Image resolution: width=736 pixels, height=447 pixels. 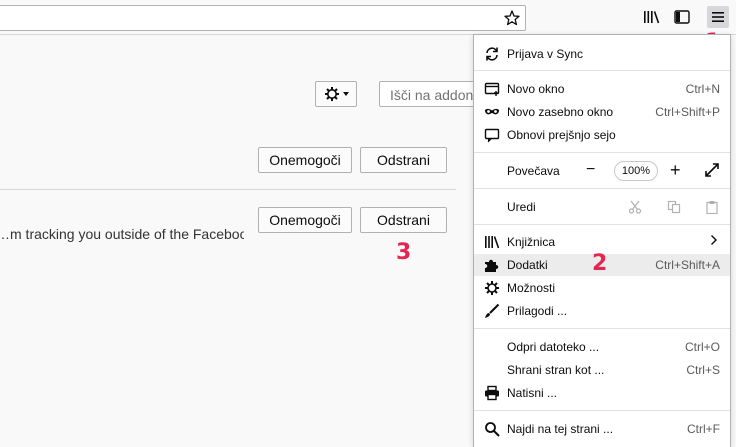 What do you see at coordinates (602, 347) in the screenshot?
I see `menu-item-open-file: Odpri datoteko ... Ctrl+O` at bounding box center [602, 347].